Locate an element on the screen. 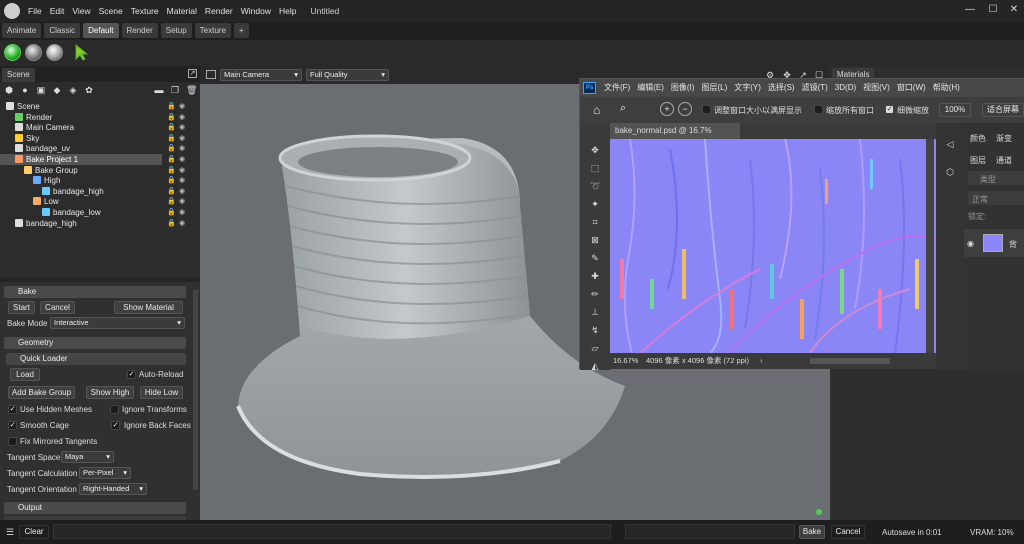  menu-file: File is located at coordinates (35, 11).